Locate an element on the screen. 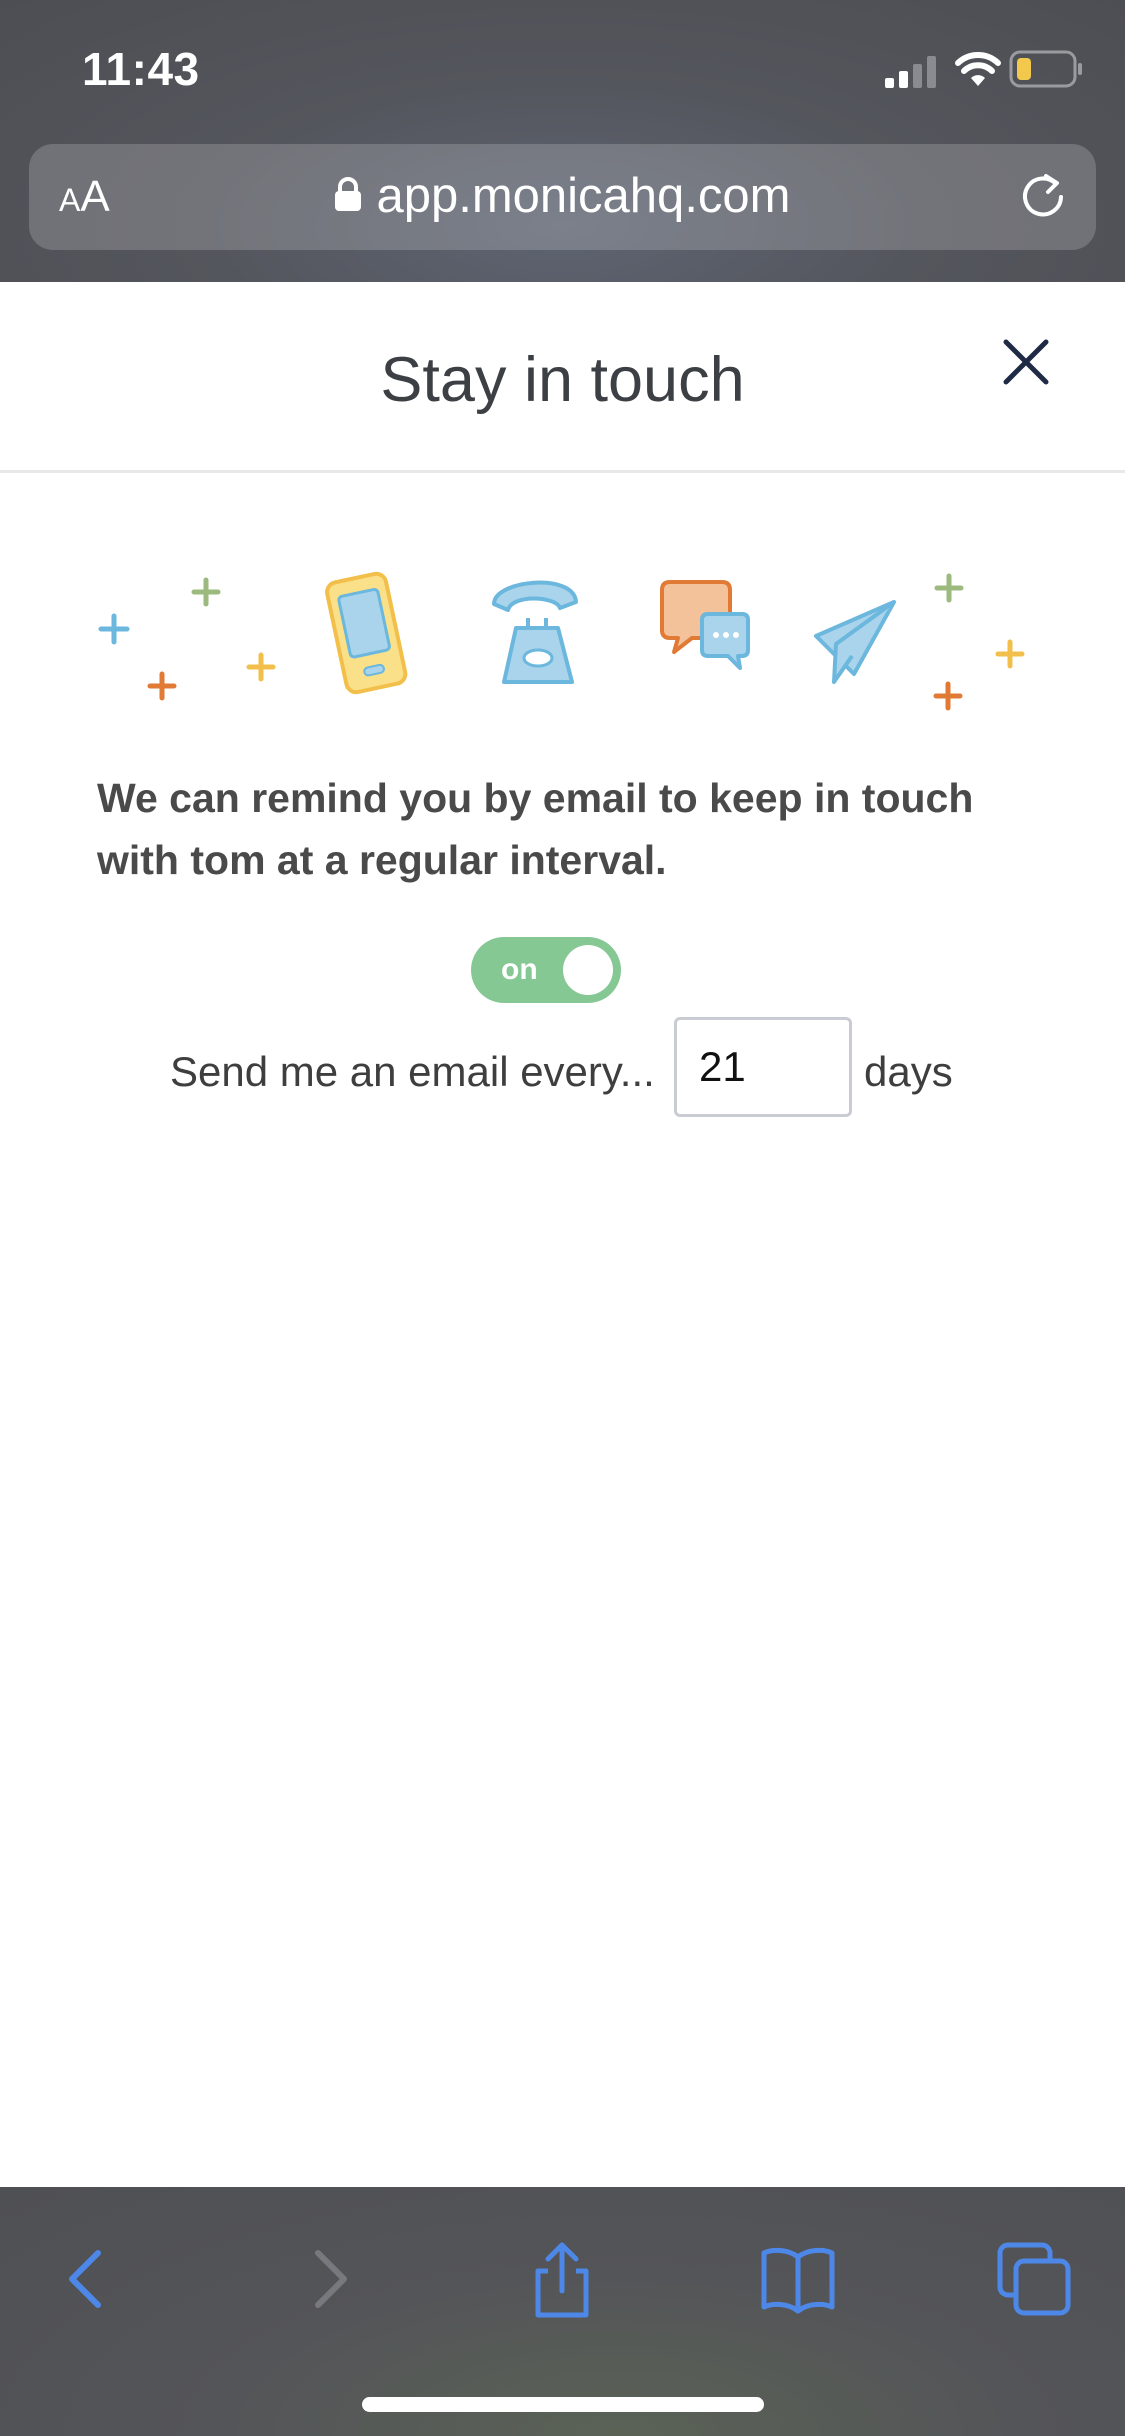  close-icon is located at coordinates (1026, 362).